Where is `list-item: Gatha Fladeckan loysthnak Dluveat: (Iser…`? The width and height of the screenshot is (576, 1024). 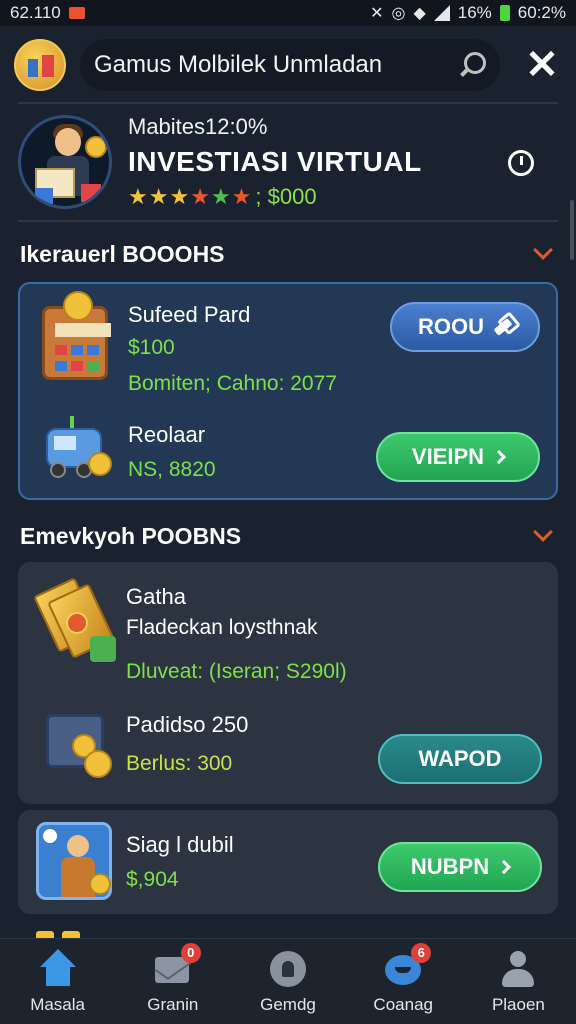
list-item: Gatha Fladeckan loysthnak Dluveat: (Iser… is located at coordinates (288, 626).